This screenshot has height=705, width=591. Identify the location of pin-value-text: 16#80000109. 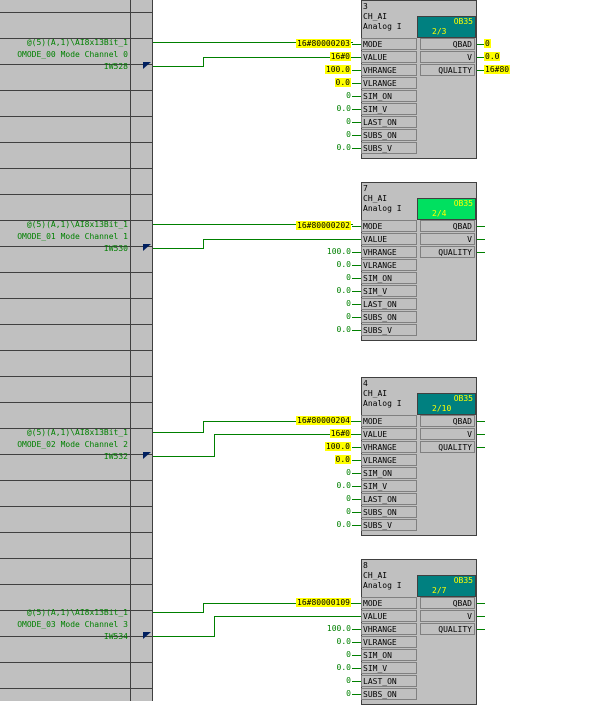
(323, 602).